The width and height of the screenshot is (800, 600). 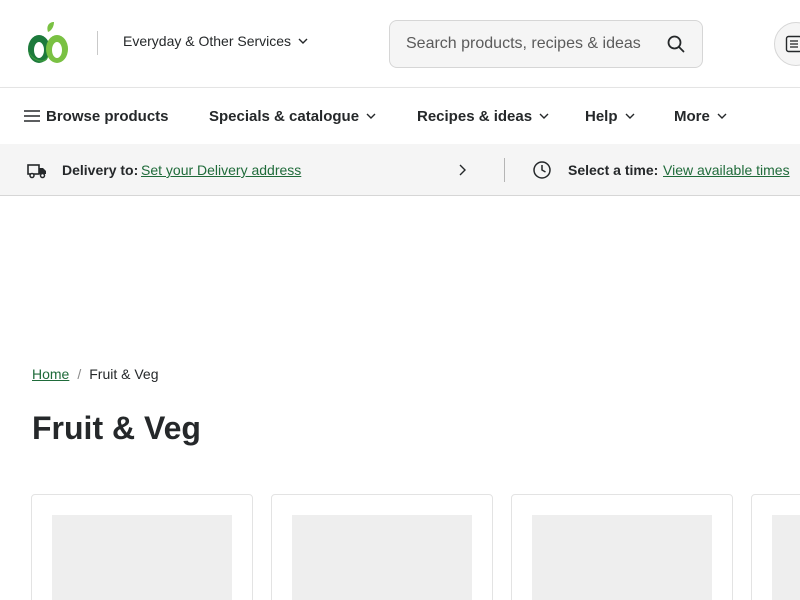 I want to click on delivery-divider, so click(x=504, y=170).